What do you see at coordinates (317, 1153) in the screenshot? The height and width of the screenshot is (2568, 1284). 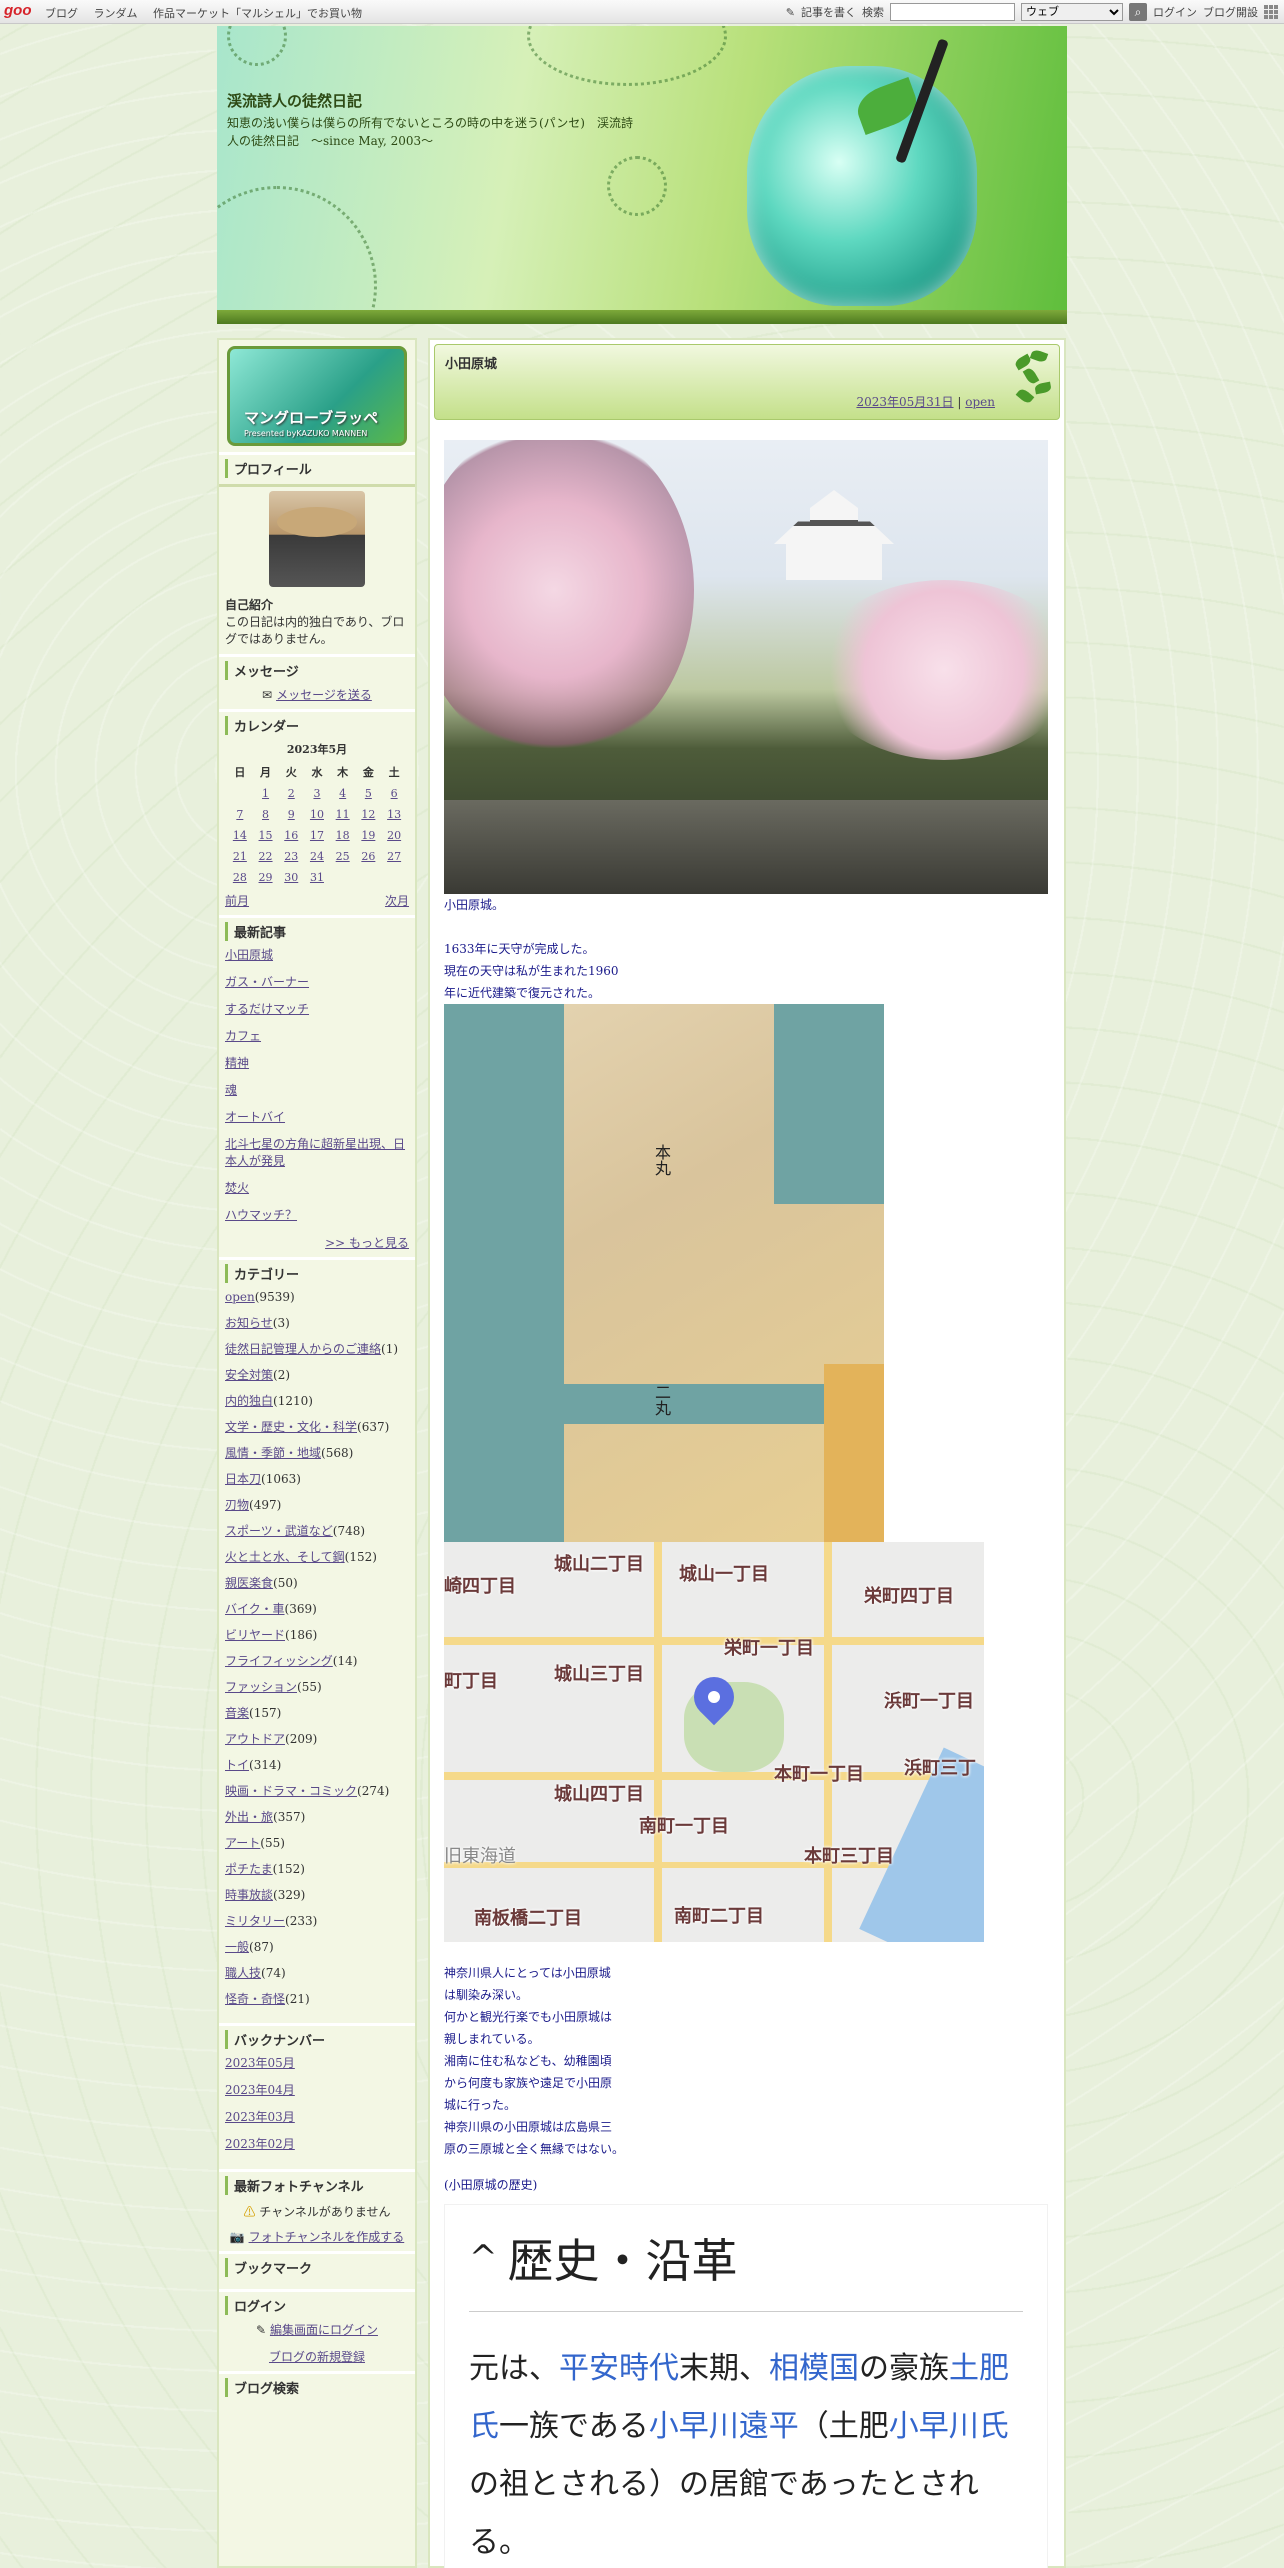 I see `recent-article-link: 北斗七星の方角に超新星出現、日本人が発見` at bounding box center [317, 1153].